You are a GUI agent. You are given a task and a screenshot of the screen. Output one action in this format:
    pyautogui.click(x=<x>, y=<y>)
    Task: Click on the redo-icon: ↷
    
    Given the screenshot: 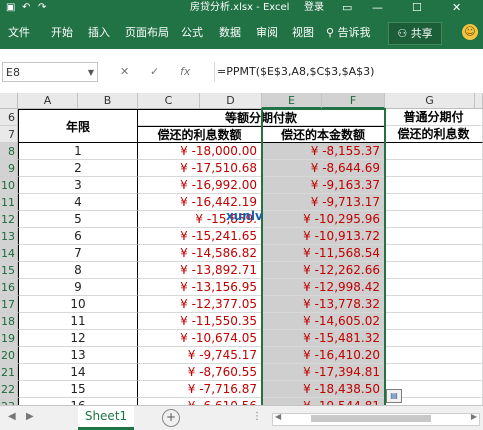 What is the action you would take?
    pyautogui.click(x=42, y=8)
    